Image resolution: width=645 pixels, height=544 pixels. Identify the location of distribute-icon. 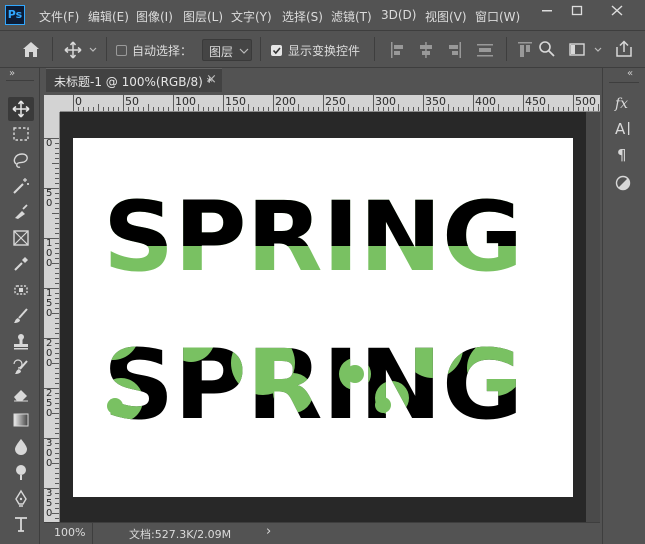
(485, 51).